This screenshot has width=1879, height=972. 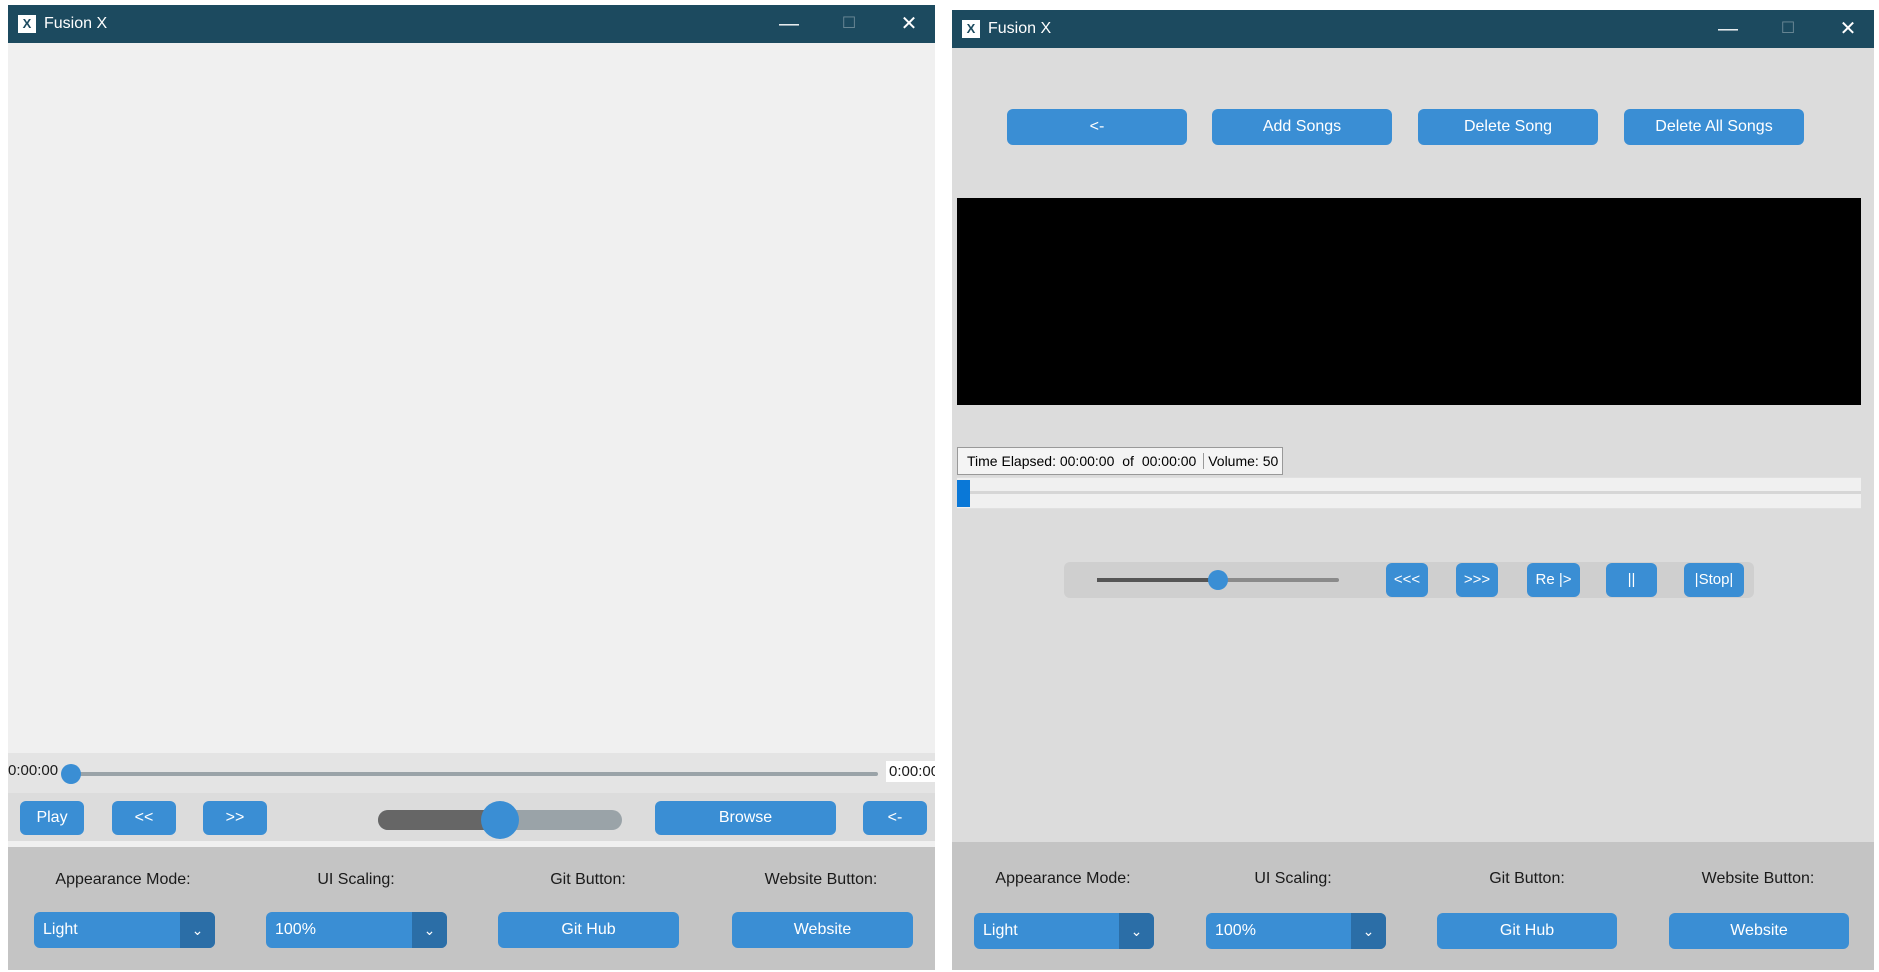 I want to click on fast-forward-button: >>>, so click(x=1477, y=580).